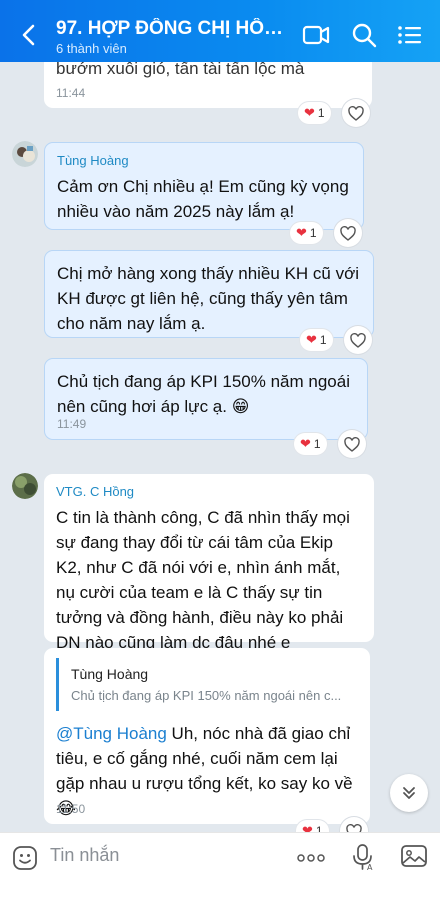 The image size is (440, 914). What do you see at coordinates (71, 809) in the screenshot?
I see `message-time: 11:50` at bounding box center [71, 809].